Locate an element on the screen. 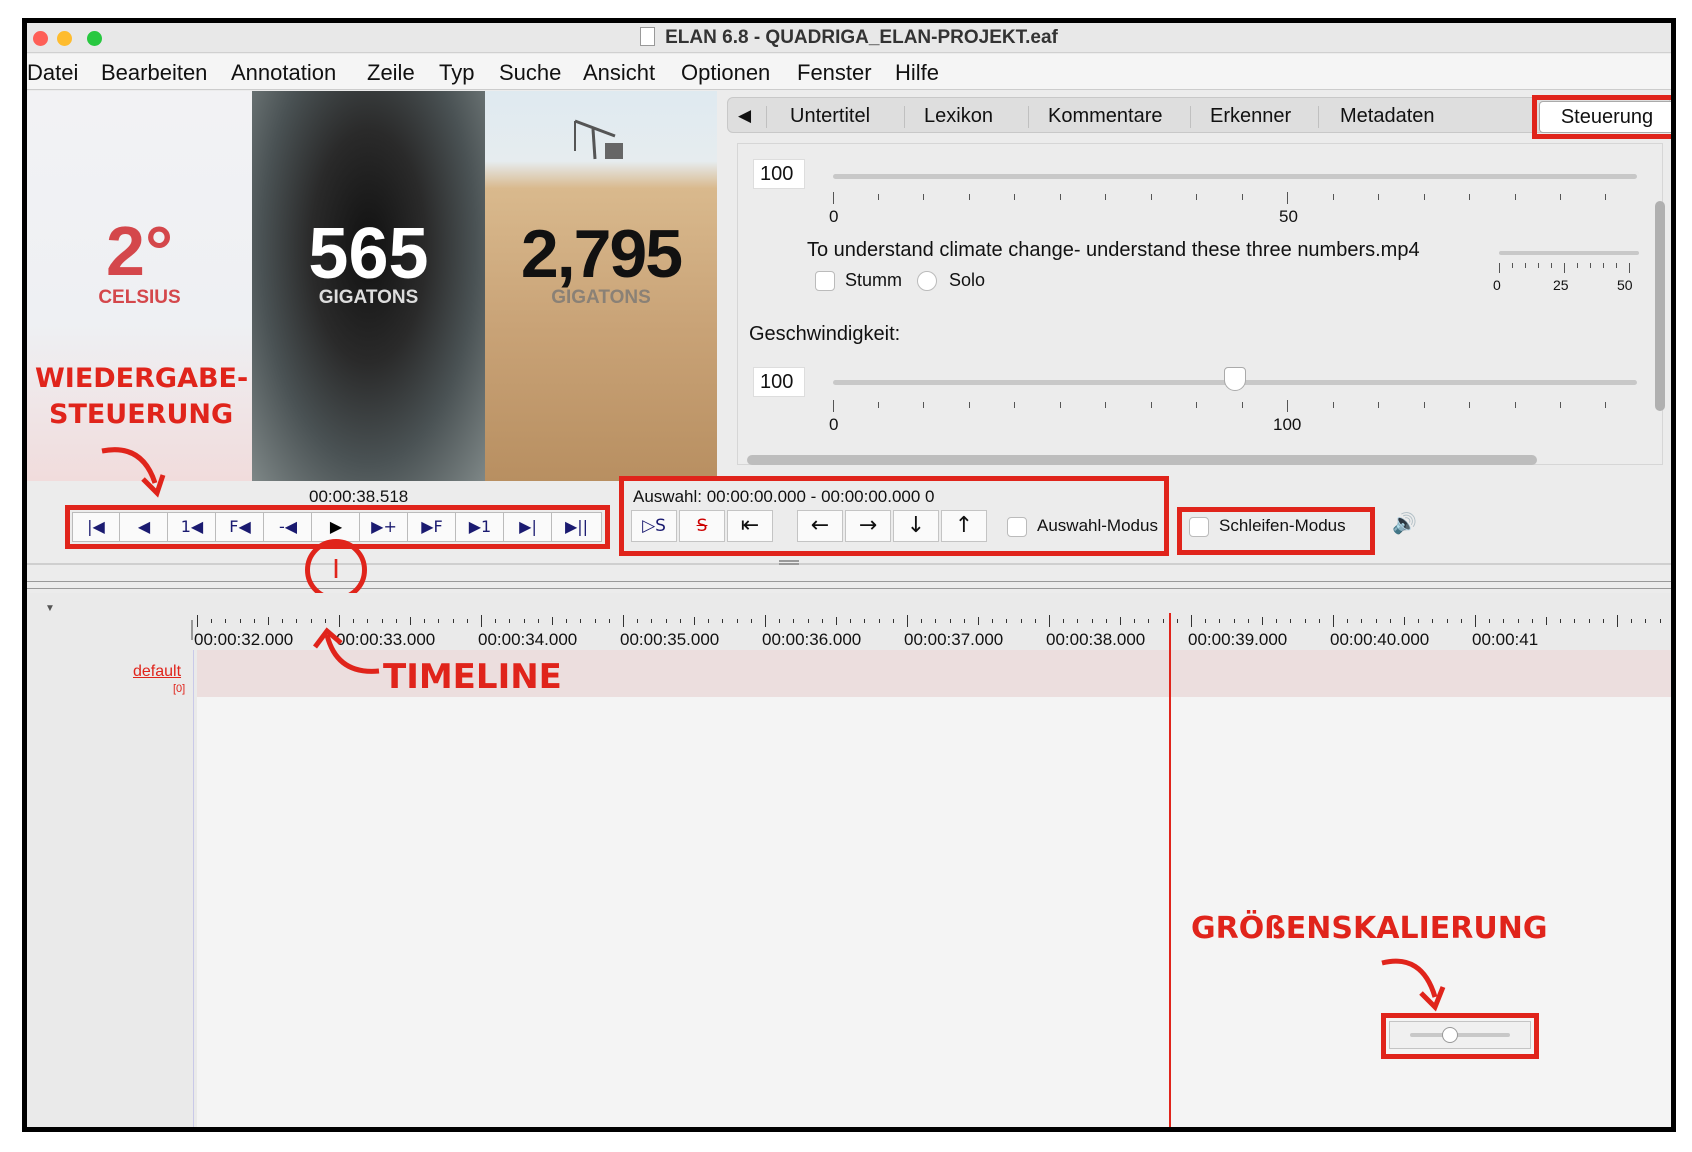  video-text-565: 565 is located at coordinates (368, 254).